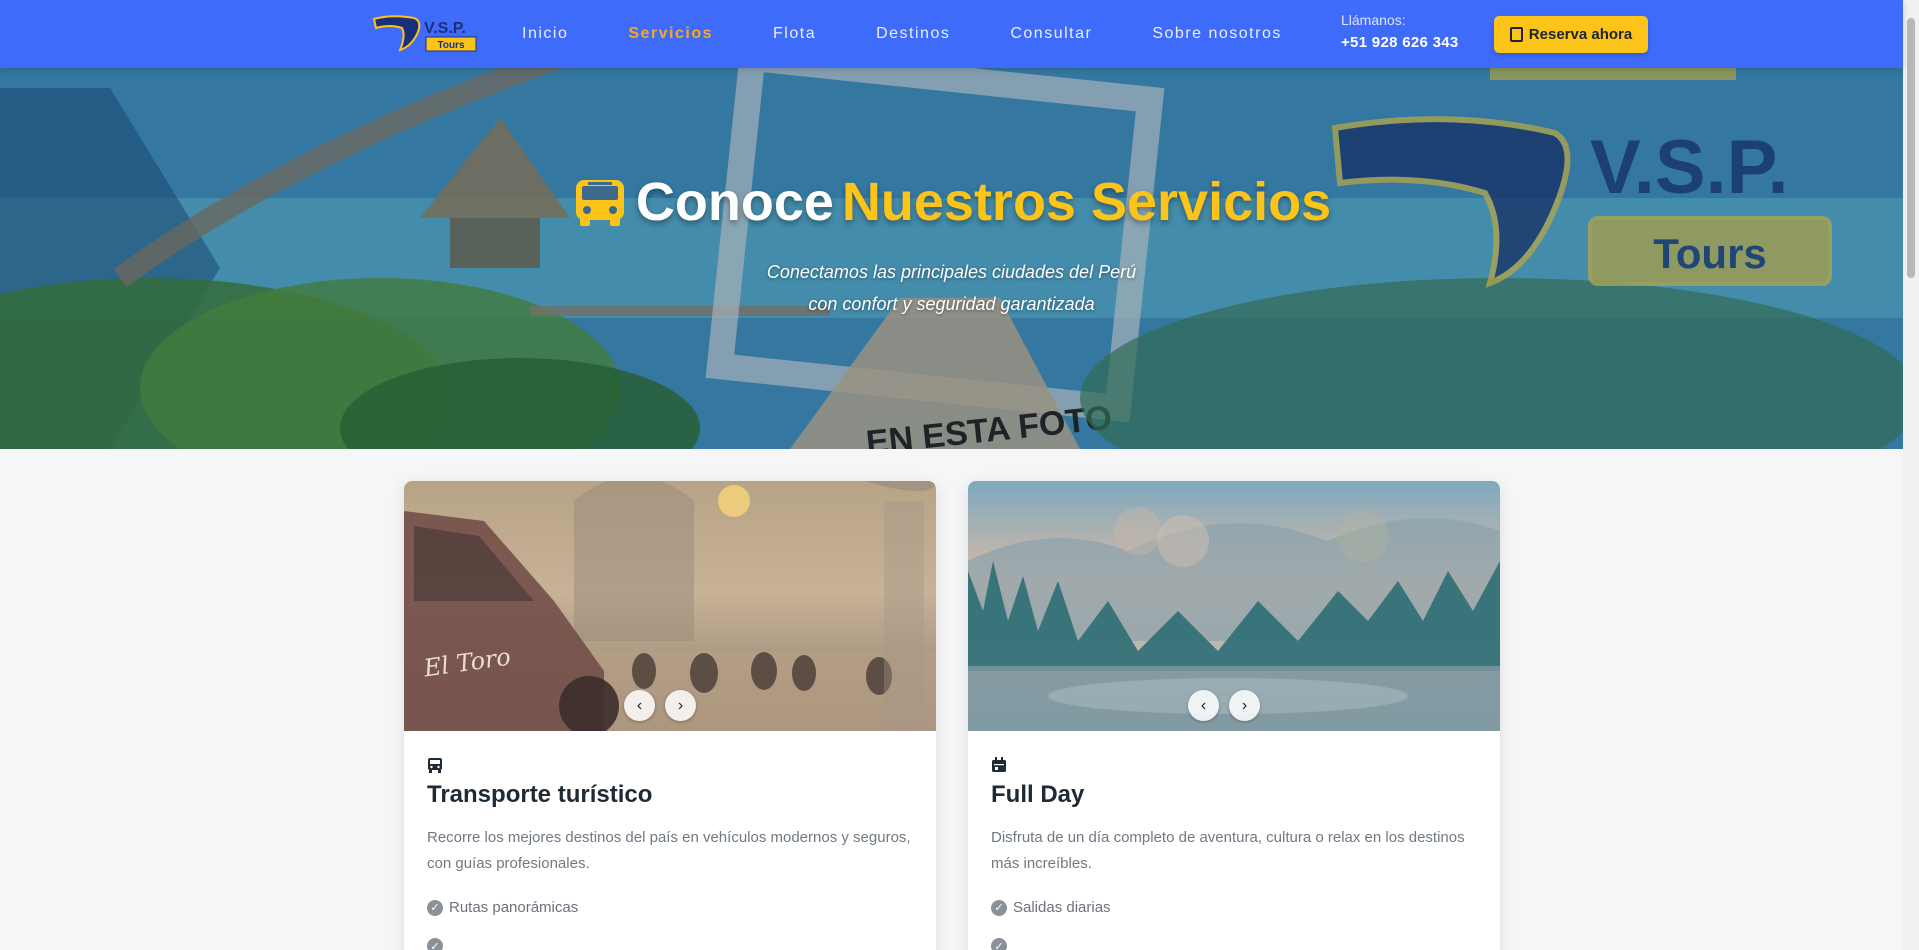  I want to click on feature-label: Rutas panorámicas, so click(514, 907).